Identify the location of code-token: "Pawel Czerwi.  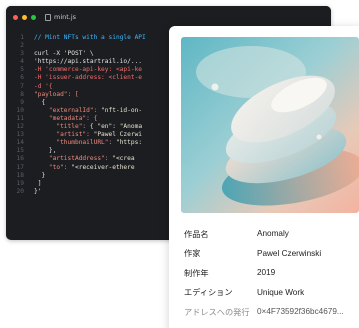
(118, 135).